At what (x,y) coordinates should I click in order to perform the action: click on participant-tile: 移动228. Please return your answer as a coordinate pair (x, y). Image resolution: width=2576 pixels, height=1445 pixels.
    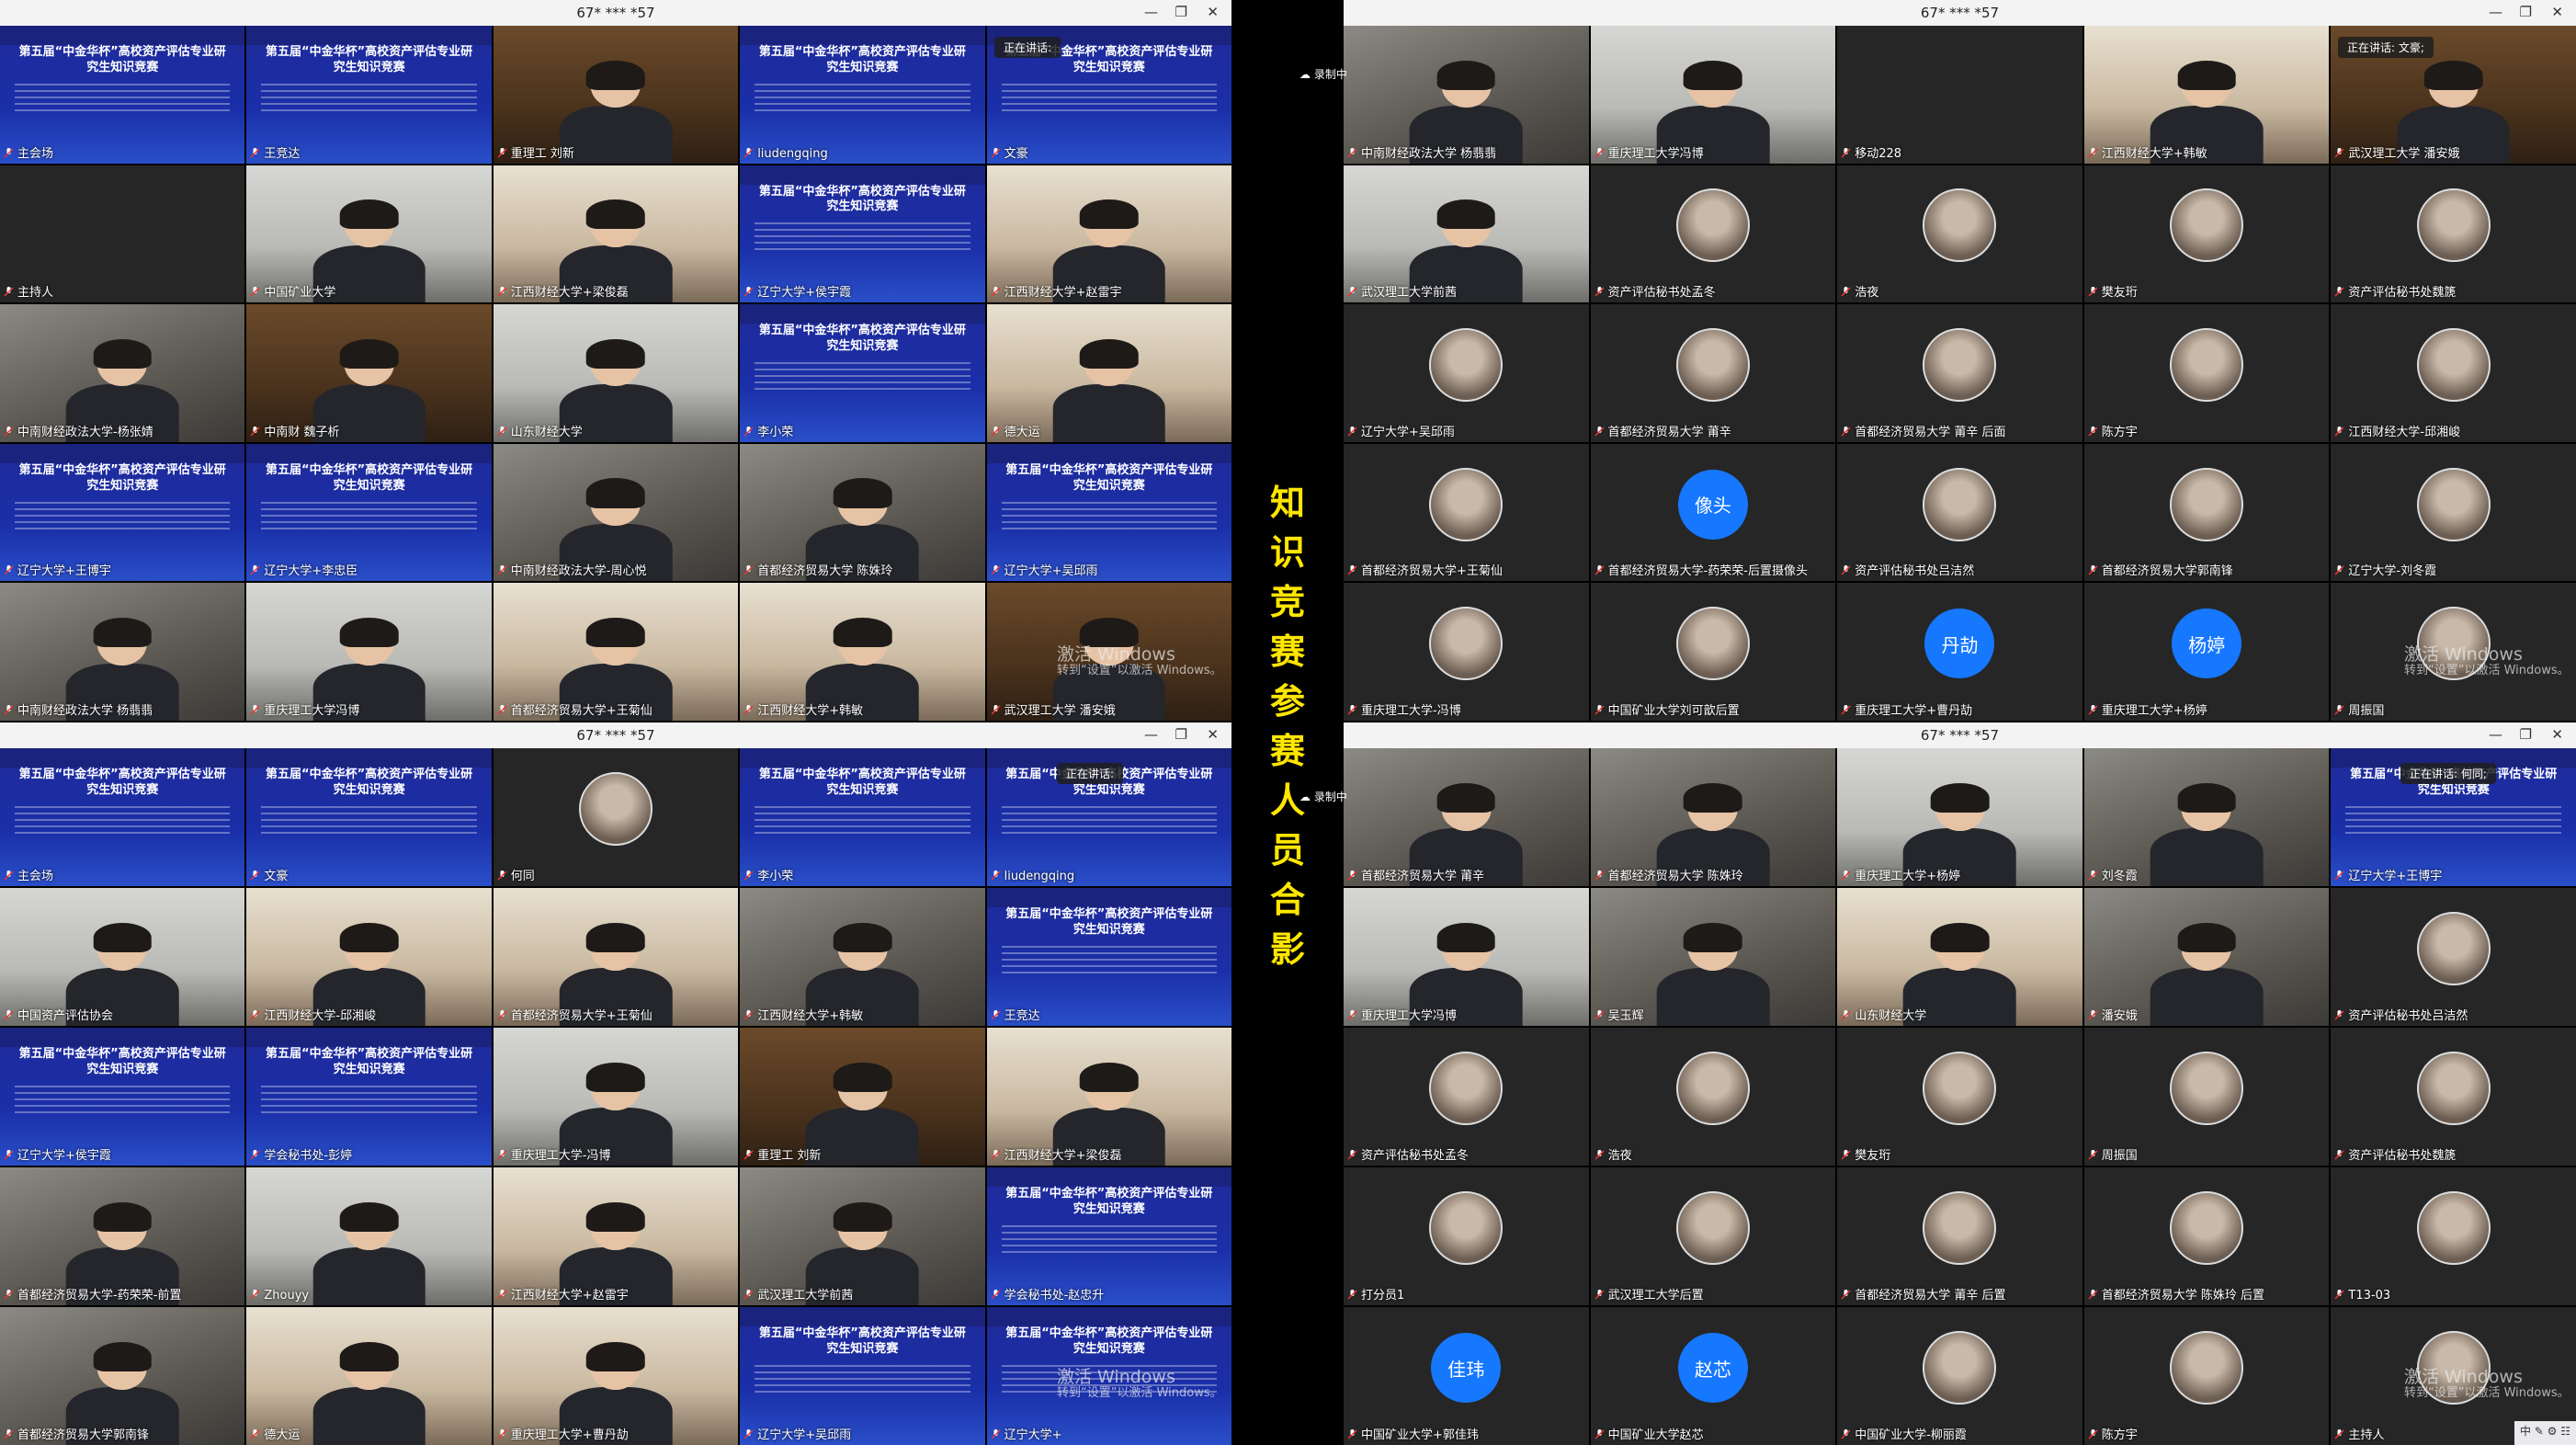
    Looking at the image, I should click on (1960, 95).